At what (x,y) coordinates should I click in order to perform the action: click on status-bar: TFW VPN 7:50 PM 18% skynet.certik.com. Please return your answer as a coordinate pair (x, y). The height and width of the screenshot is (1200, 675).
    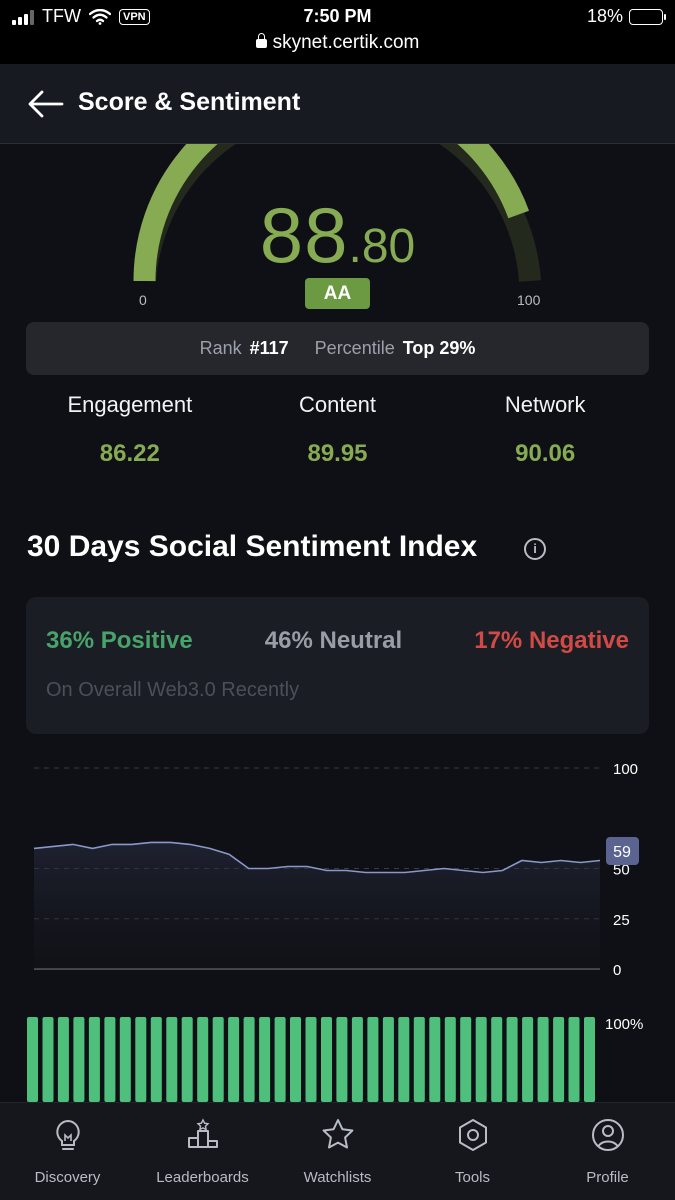
    Looking at the image, I should click on (337, 32).